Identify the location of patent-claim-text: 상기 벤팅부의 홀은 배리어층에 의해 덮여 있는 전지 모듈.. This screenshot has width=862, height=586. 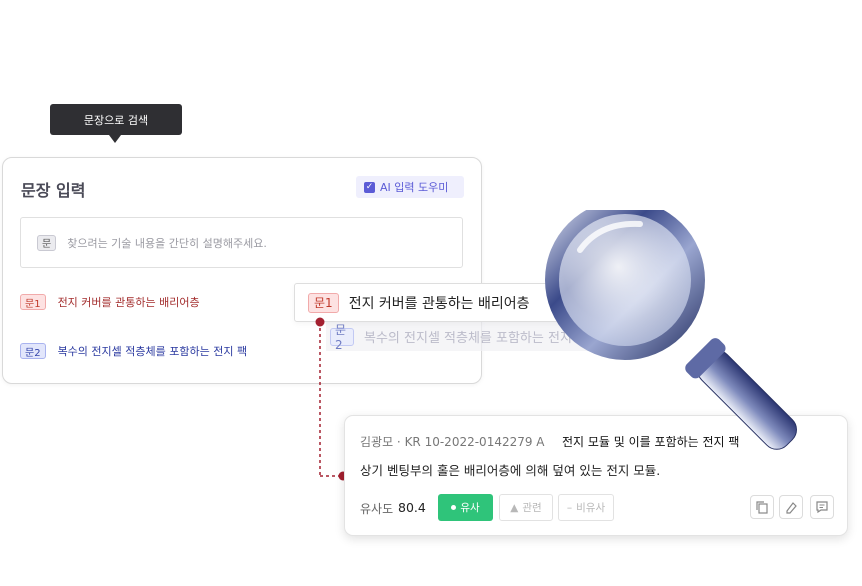
(510, 470).